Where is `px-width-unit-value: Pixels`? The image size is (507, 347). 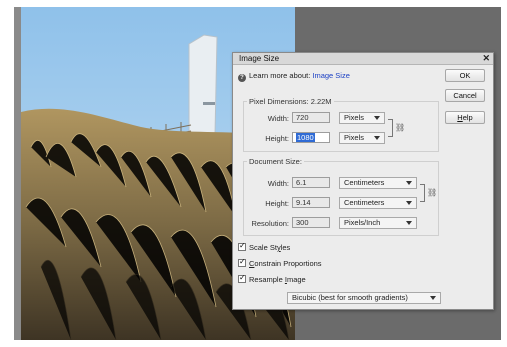
px-width-unit-value: Pixels is located at coordinates (354, 117).